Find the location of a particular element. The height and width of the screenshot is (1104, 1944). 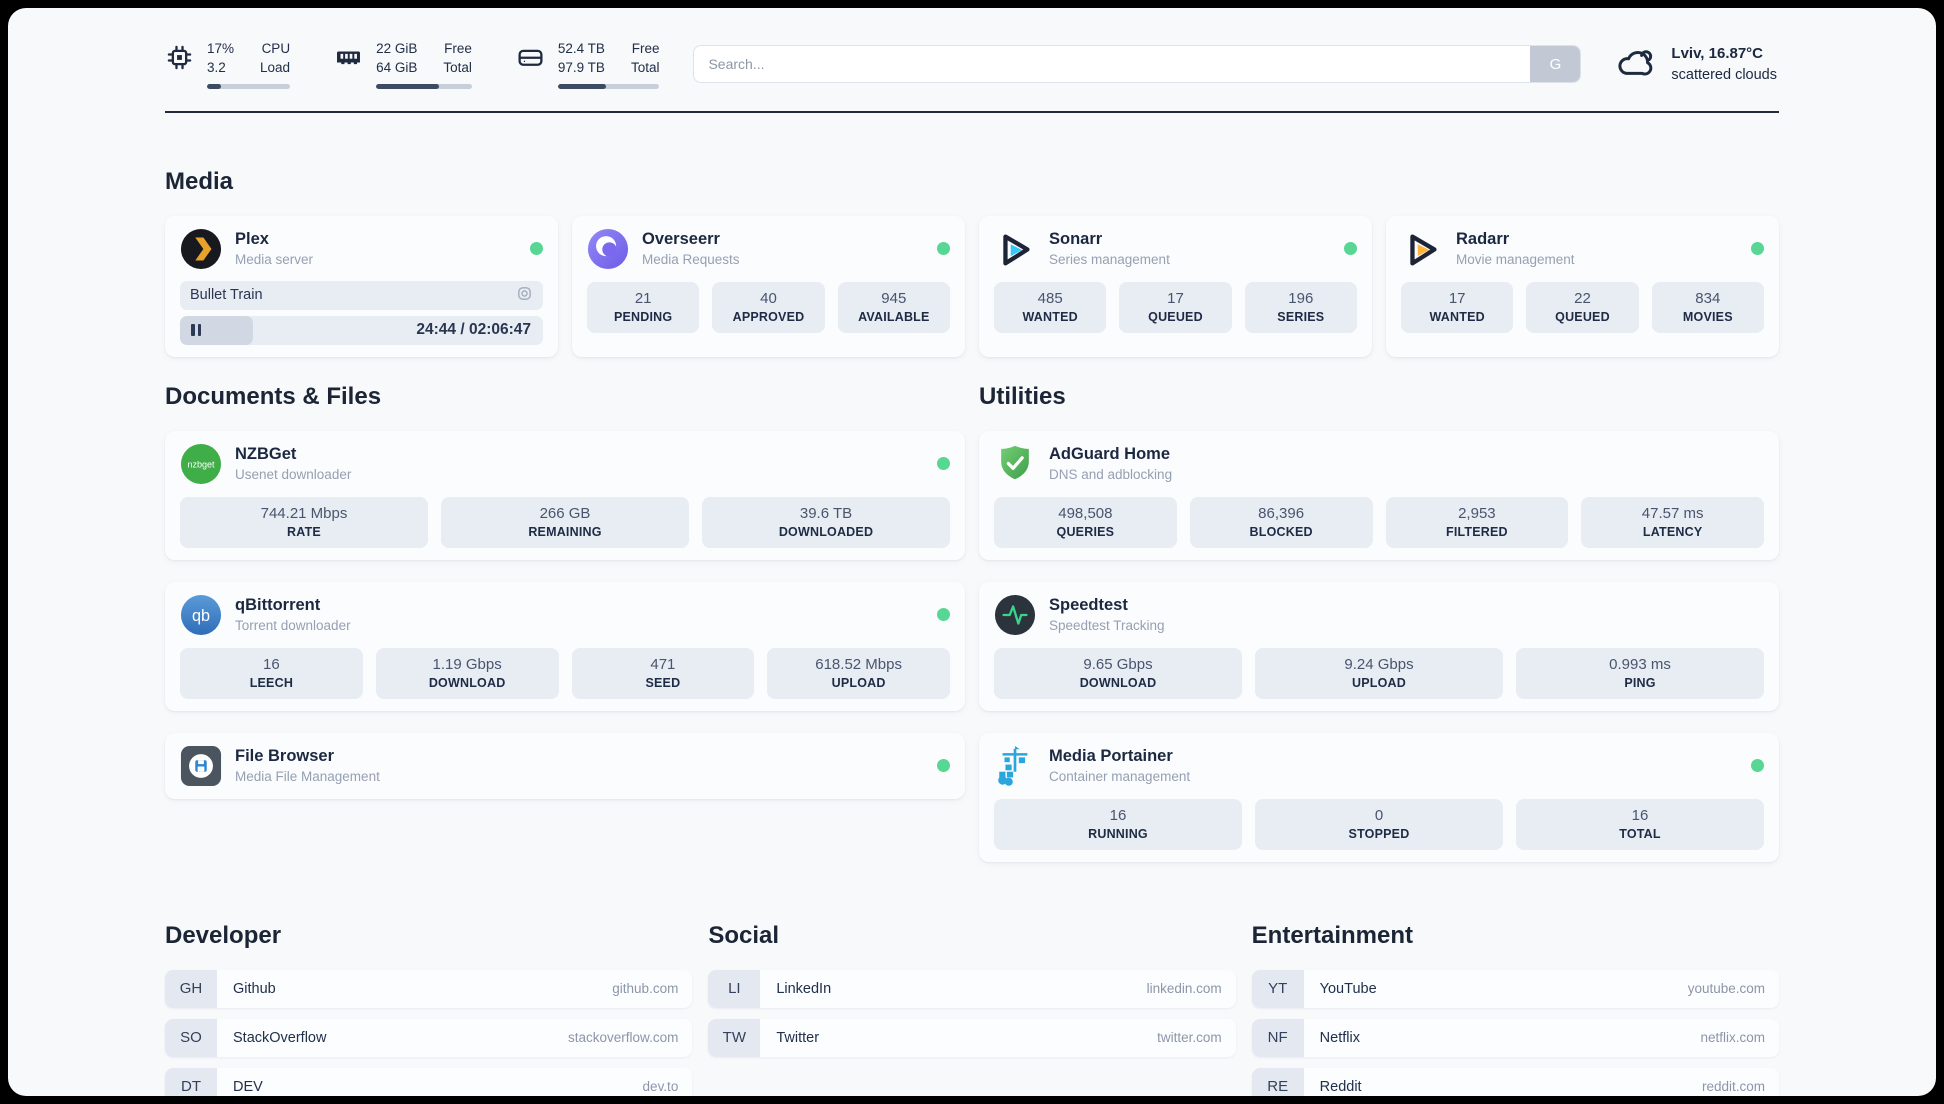

stat-rate: 744.21 Mbps RATE is located at coordinates (304, 522).